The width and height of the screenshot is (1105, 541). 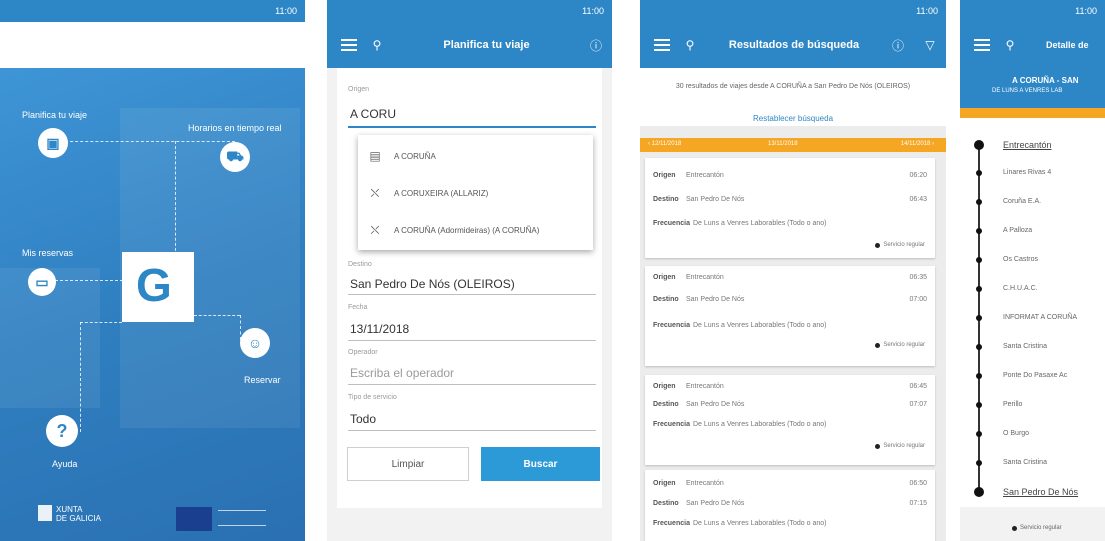 I want to click on search-button: Buscar, so click(x=540, y=464).